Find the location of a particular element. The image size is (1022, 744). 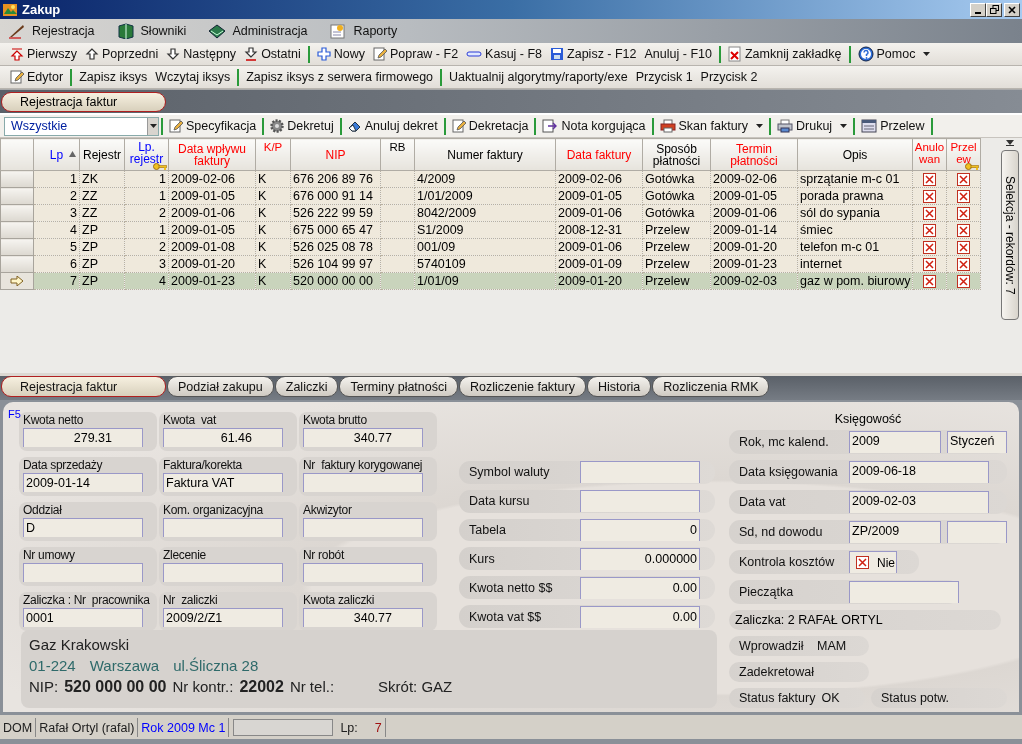

toolbar-button: Kasuj - F8 is located at coordinates (504, 54).